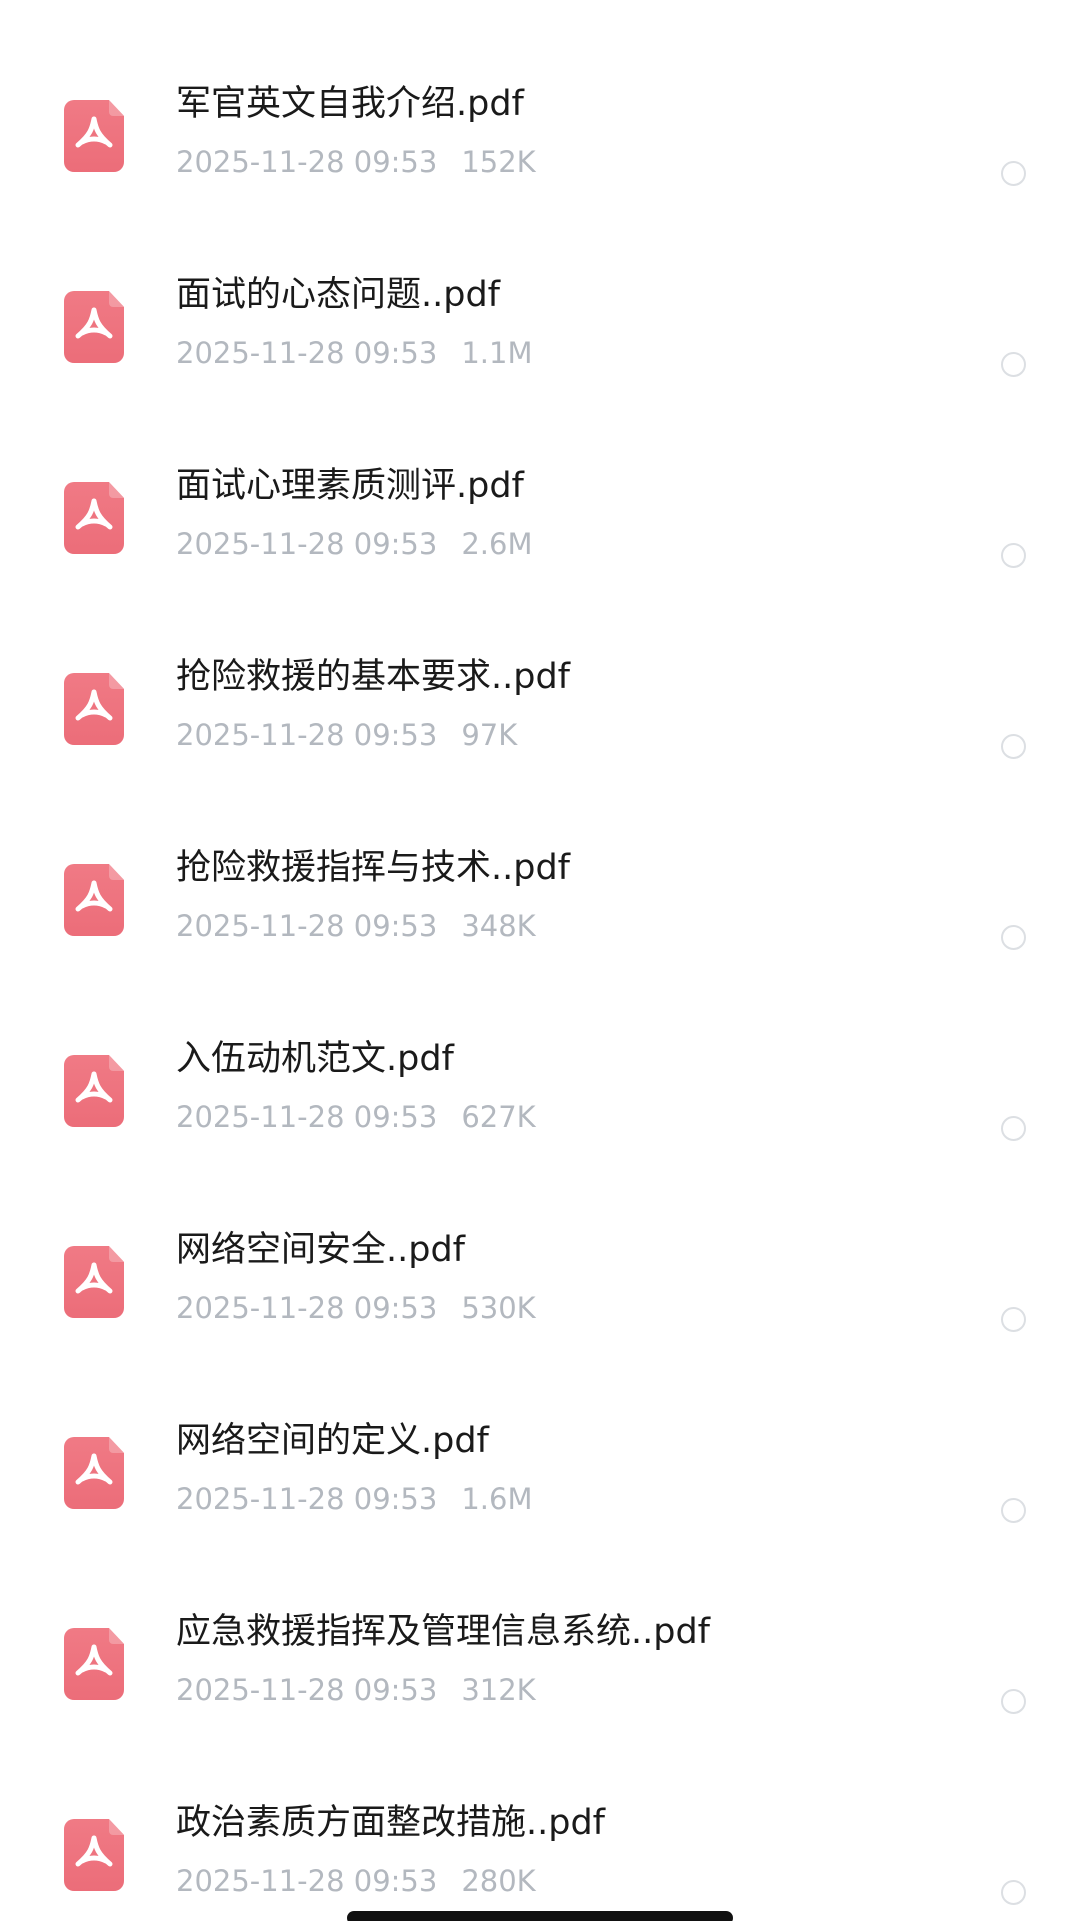  Describe the element at coordinates (497, 544) in the screenshot. I see `file-size: 2.6M` at that location.